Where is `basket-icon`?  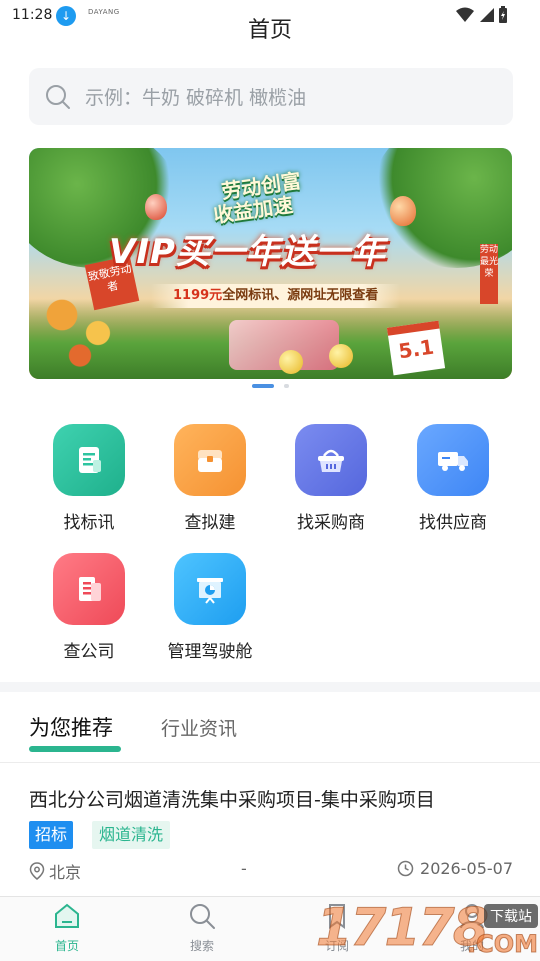
basket-icon is located at coordinates (331, 460).